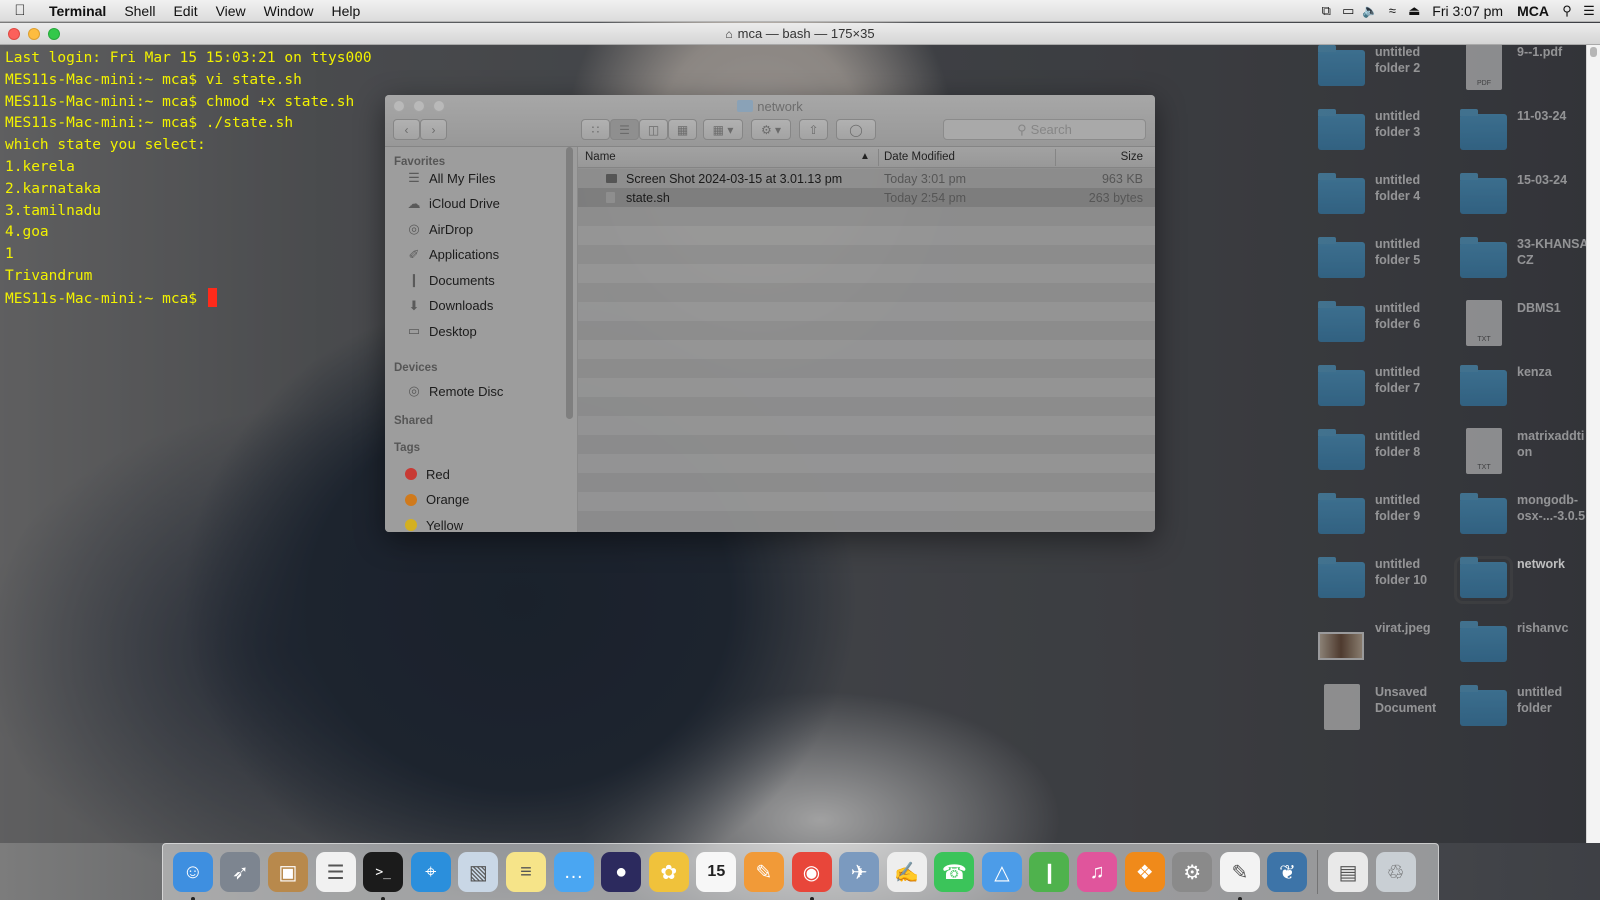  Describe the element at coordinates (763, 872) in the screenshot. I see `pages-icon: ✎` at that location.